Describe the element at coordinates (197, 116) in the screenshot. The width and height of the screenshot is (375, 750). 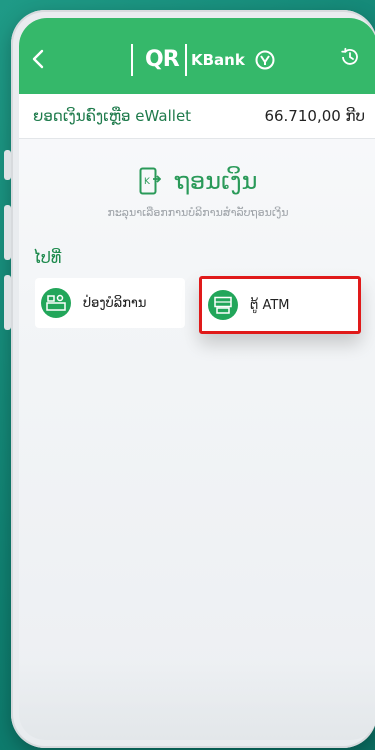
I see `ewallet-balance-row: ຍອດເງິນຄົງເຫຼືອ eWallet 66.710,00 ກີບ` at that location.